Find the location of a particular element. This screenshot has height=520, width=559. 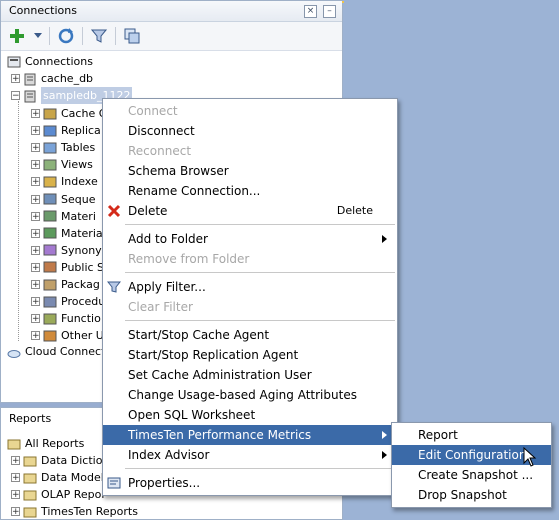

collapse-icon: − is located at coordinates (15, 96).